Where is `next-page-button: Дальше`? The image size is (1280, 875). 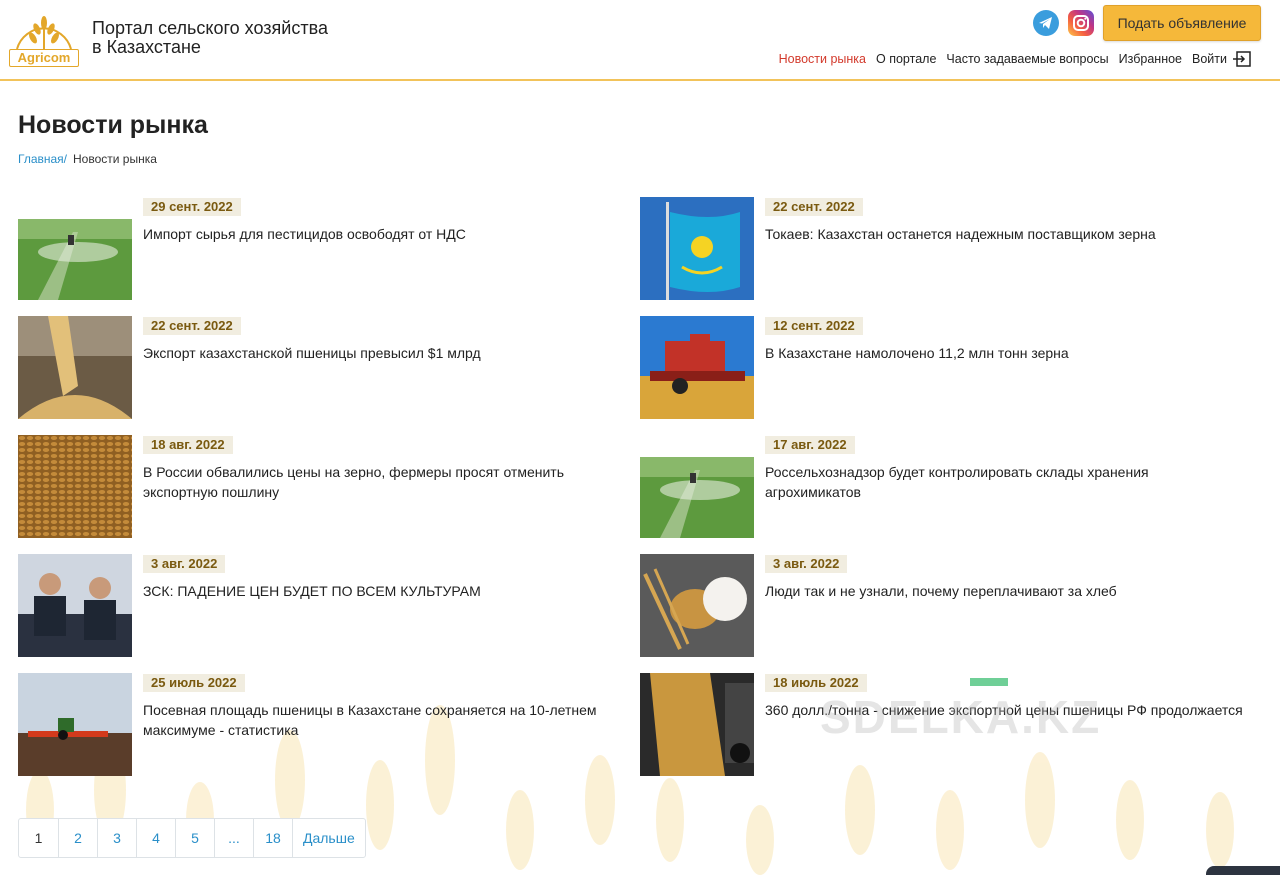
next-page-button: Дальше is located at coordinates (328, 838).